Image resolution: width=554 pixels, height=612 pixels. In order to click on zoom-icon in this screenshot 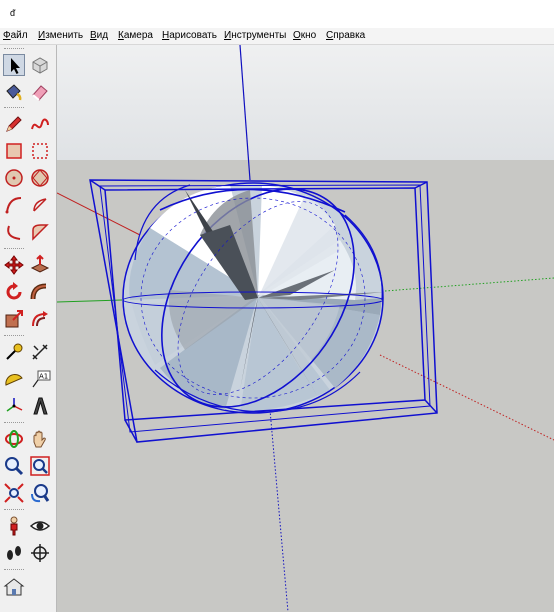, I will do `click(14, 466)`.